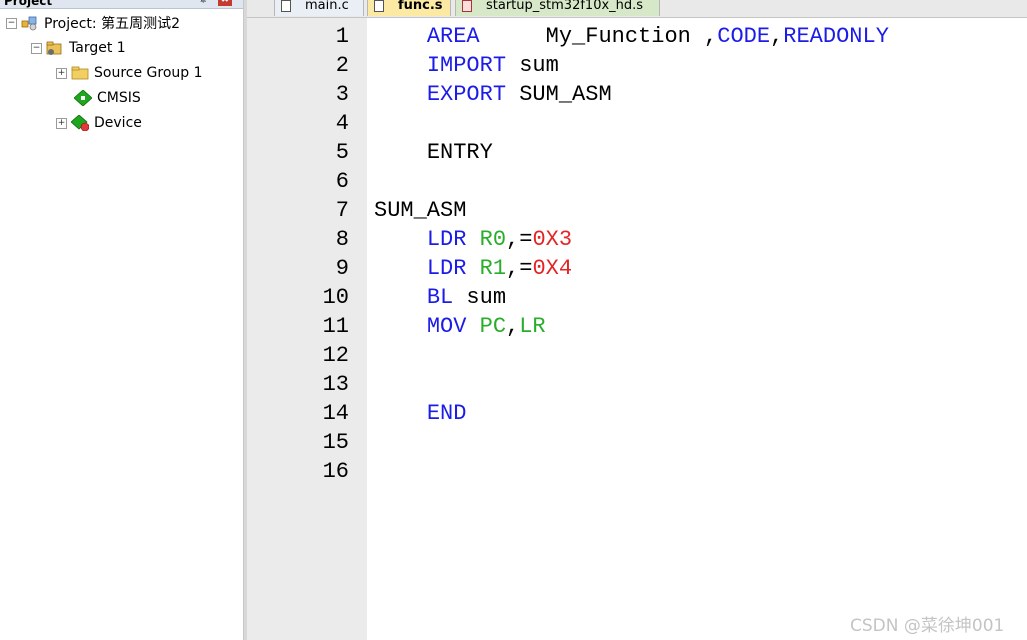 The image size is (1027, 640). What do you see at coordinates (493, 326) in the screenshot?
I see `code-register: PC` at bounding box center [493, 326].